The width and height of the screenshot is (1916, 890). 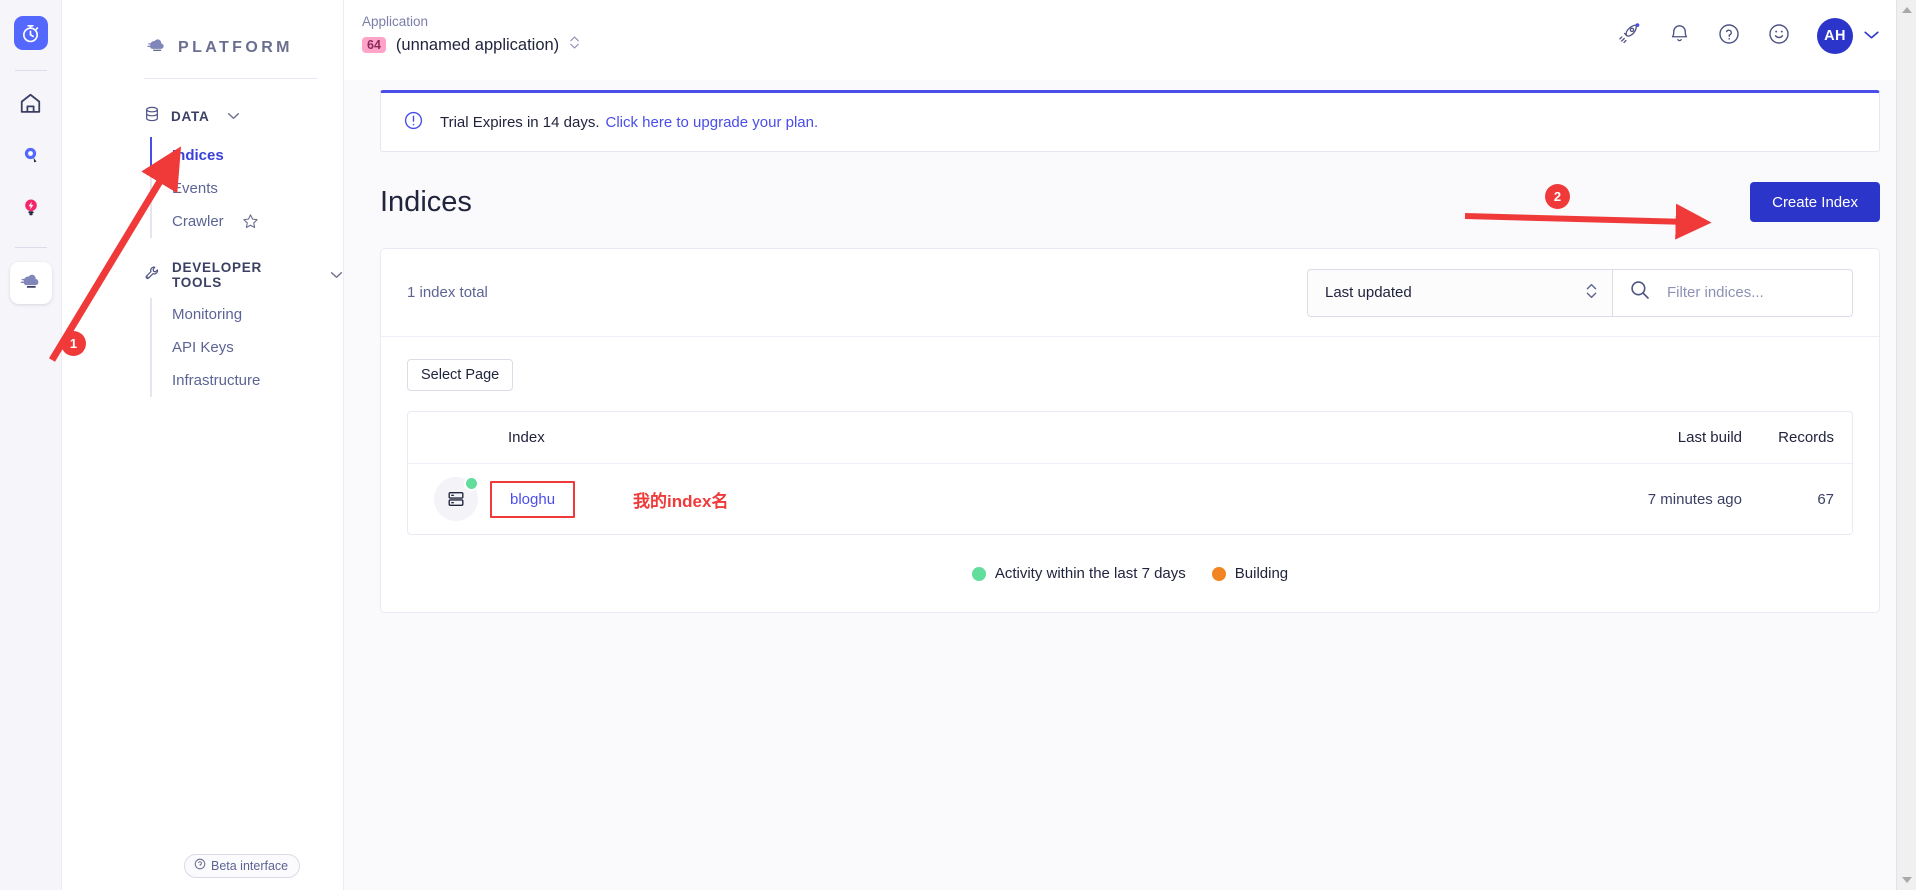 I want to click on sort-select: Last updated, so click(x=1460, y=292).